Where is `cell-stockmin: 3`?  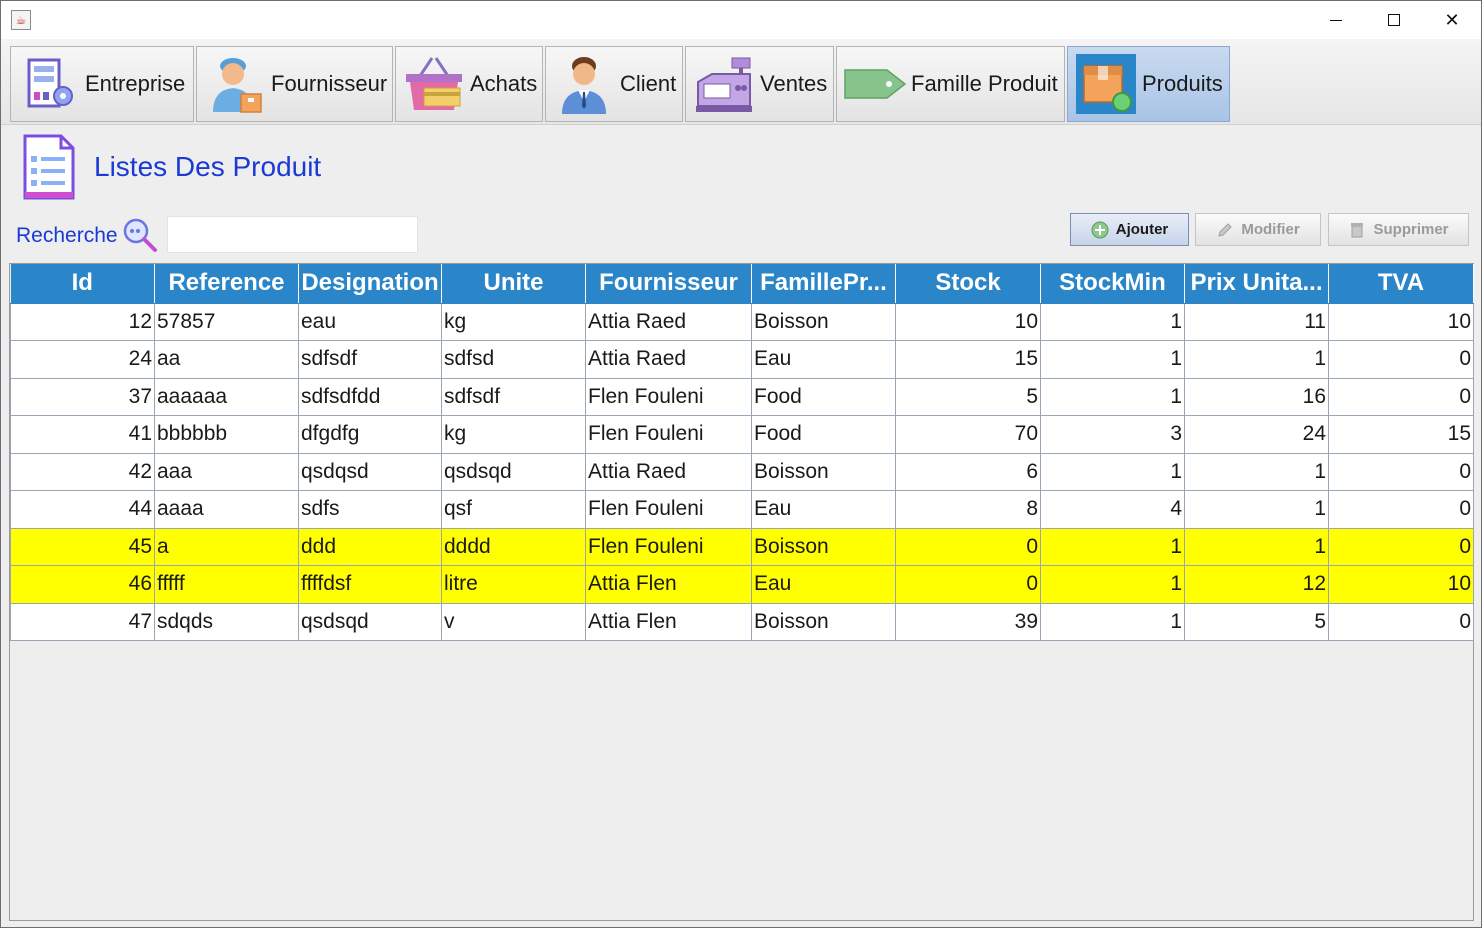 cell-stockmin: 3 is located at coordinates (1112, 434).